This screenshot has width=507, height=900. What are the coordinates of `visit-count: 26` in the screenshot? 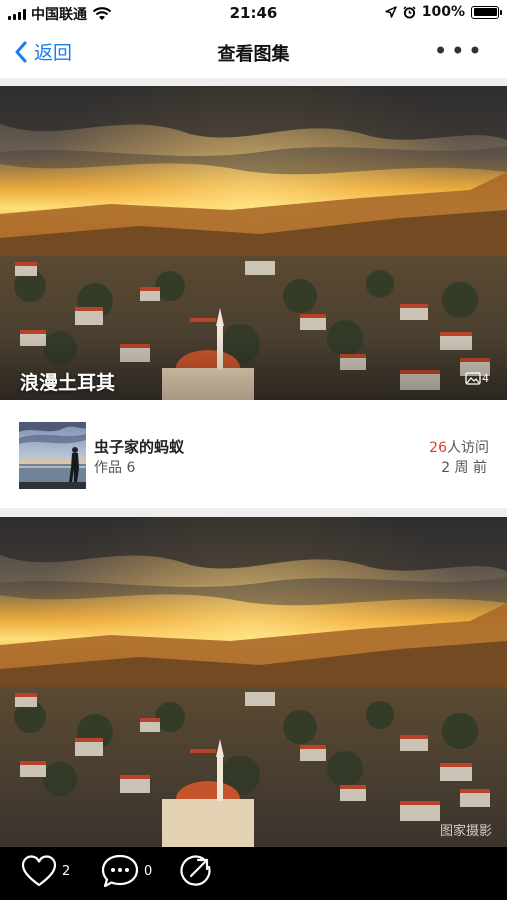 It's located at (438, 448).